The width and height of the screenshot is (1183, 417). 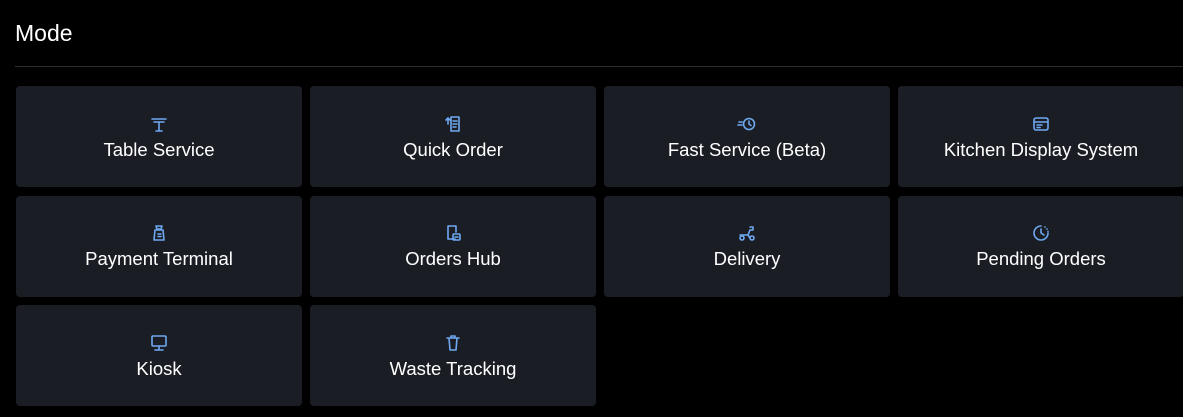 What do you see at coordinates (747, 246) in the screenshot?
I see `mode-tile-delivery: Delivery` at bounding box center [747, 246].